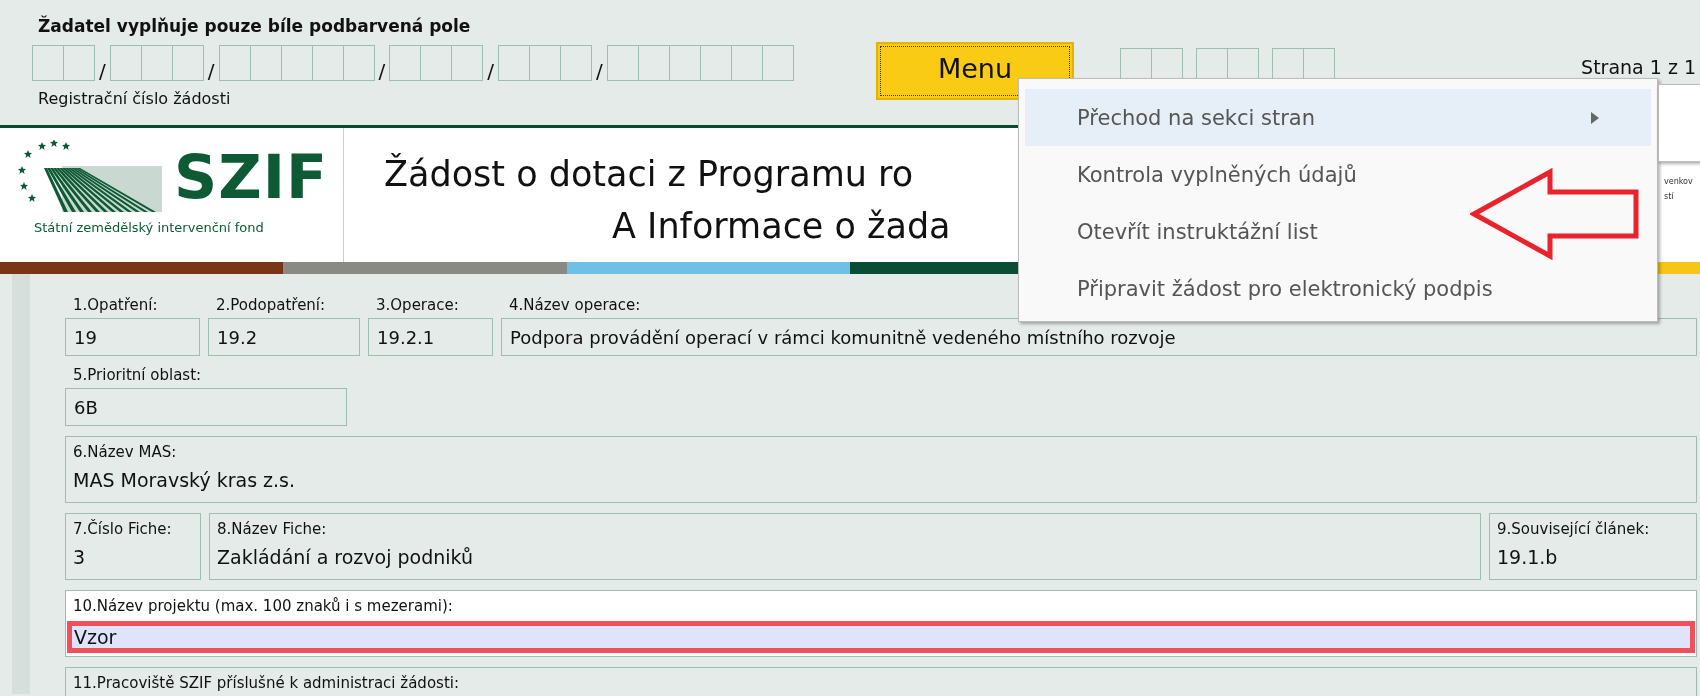  What do you see at coordinates (649, 174) in the screenshot?
I see `form-title: Žádost o dotaci z Programu ro` at bounding box center [649, 174].